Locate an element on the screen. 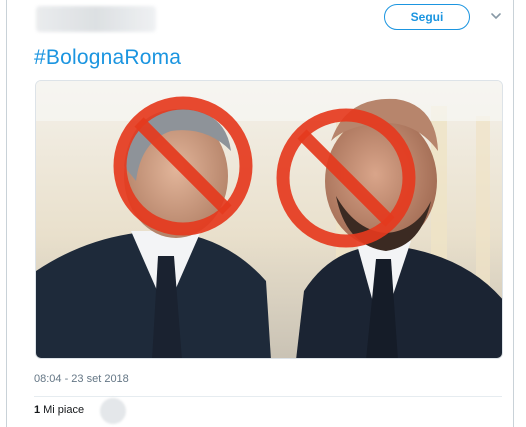  author-avatar is located at coordinates (96, 19).